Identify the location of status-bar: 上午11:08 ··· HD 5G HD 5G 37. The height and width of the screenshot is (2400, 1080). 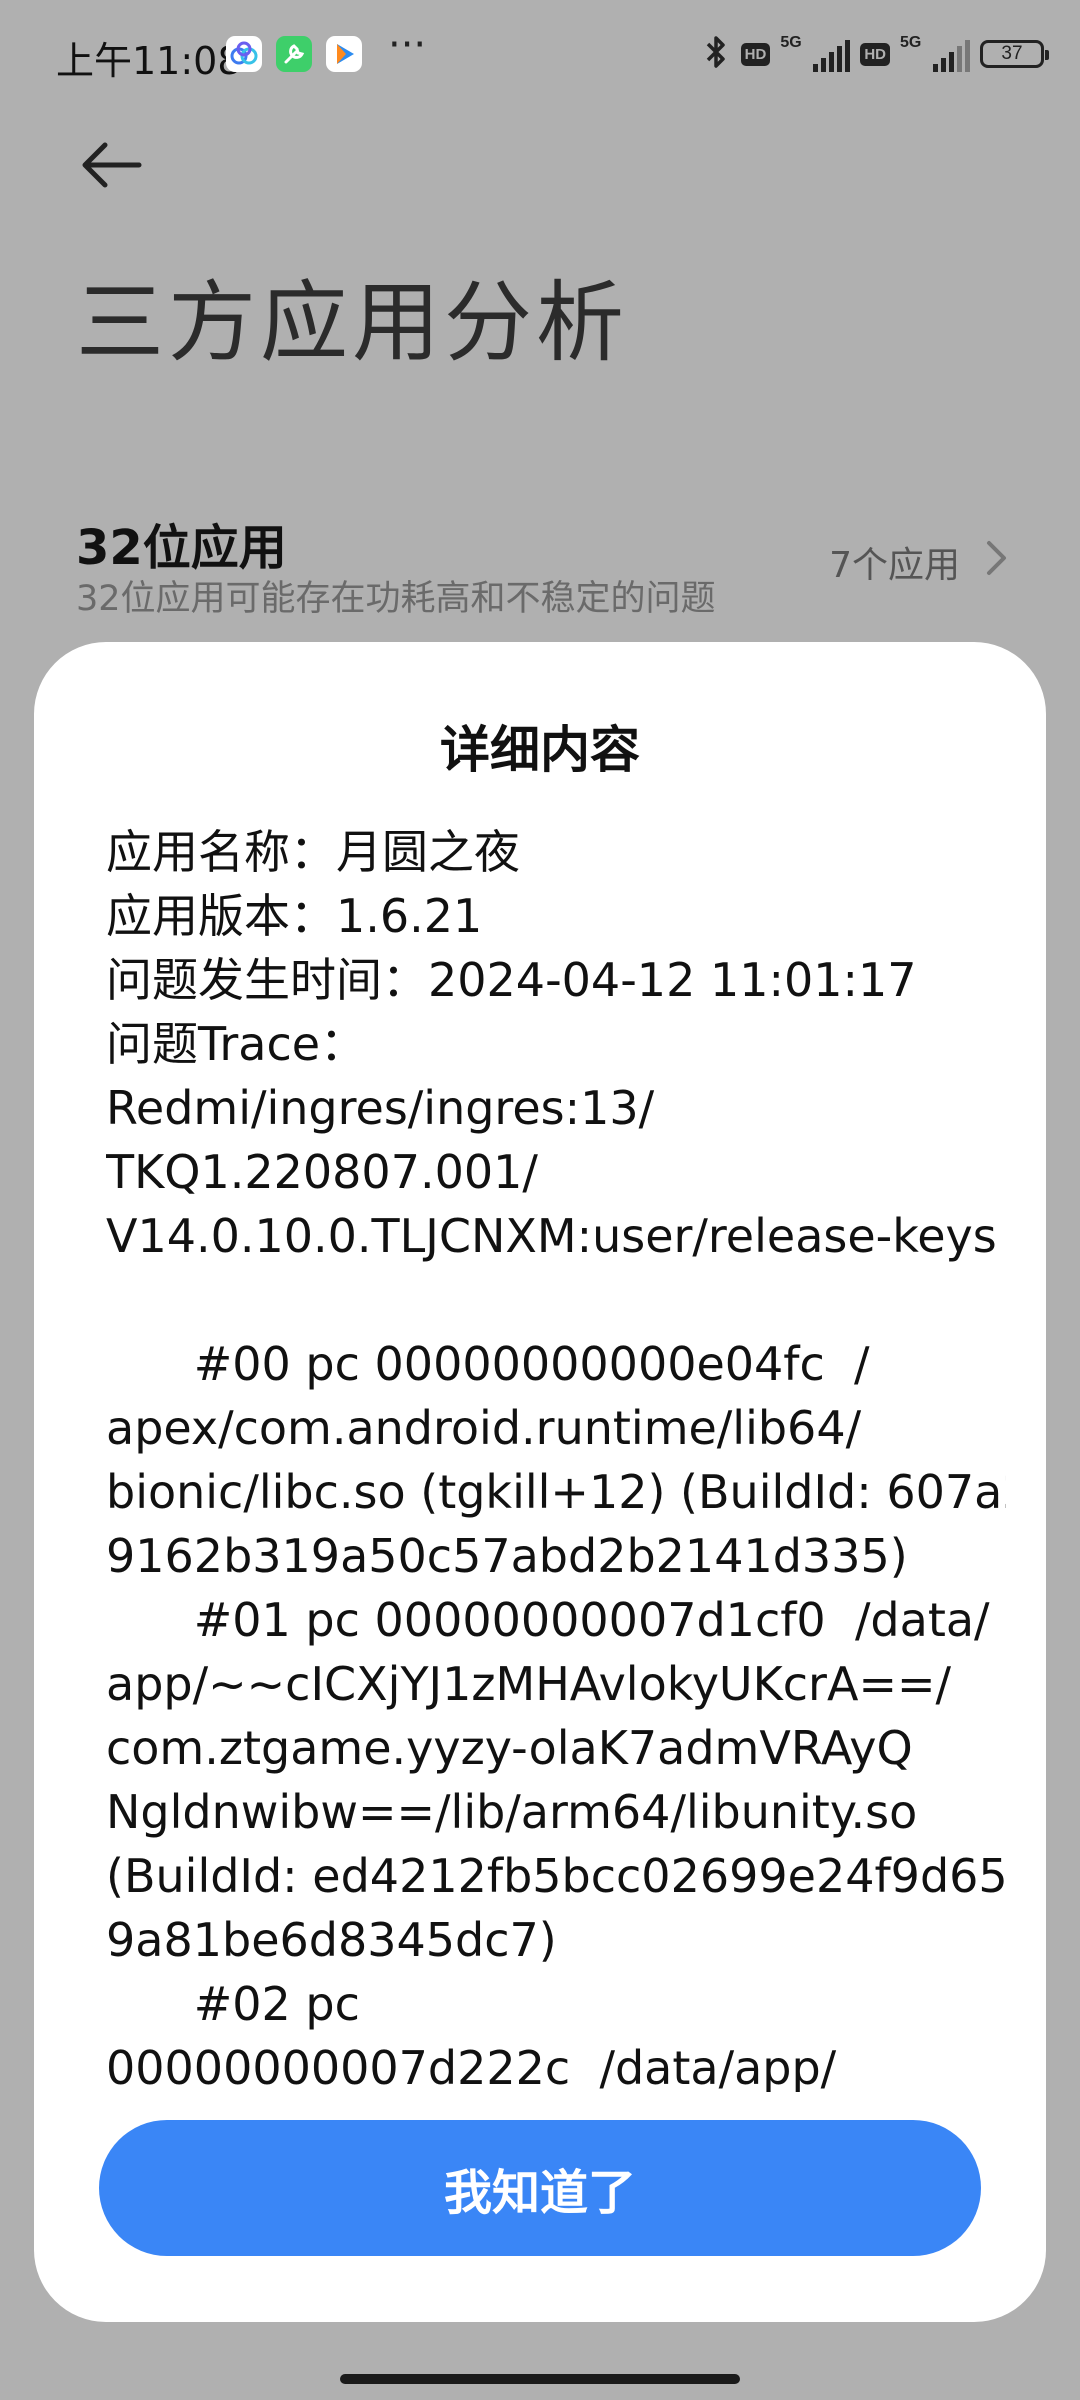
(540, 54).